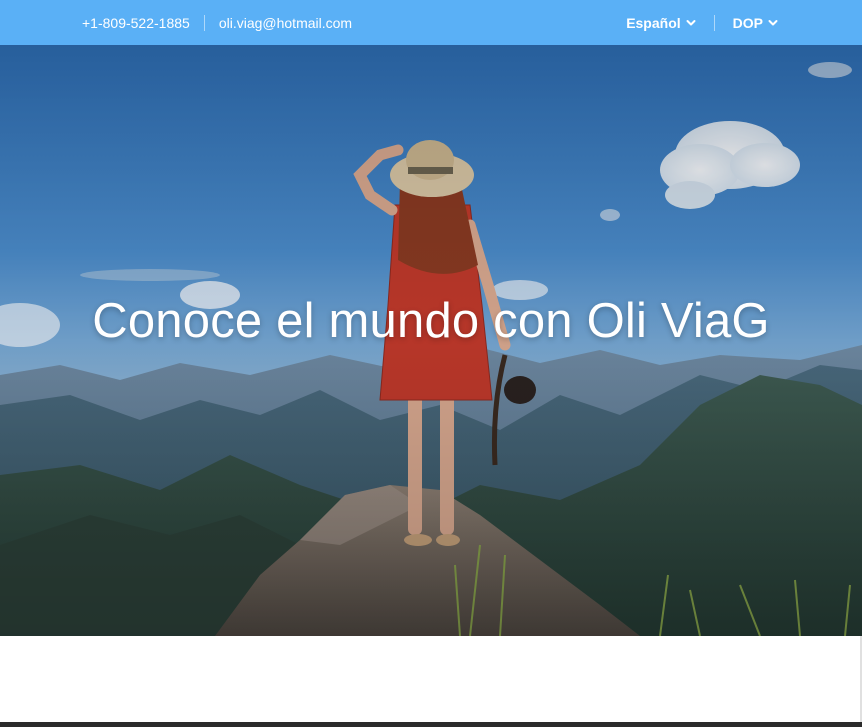  I want to click on phone-link: +1-809-522-1885, so click(136, 23).